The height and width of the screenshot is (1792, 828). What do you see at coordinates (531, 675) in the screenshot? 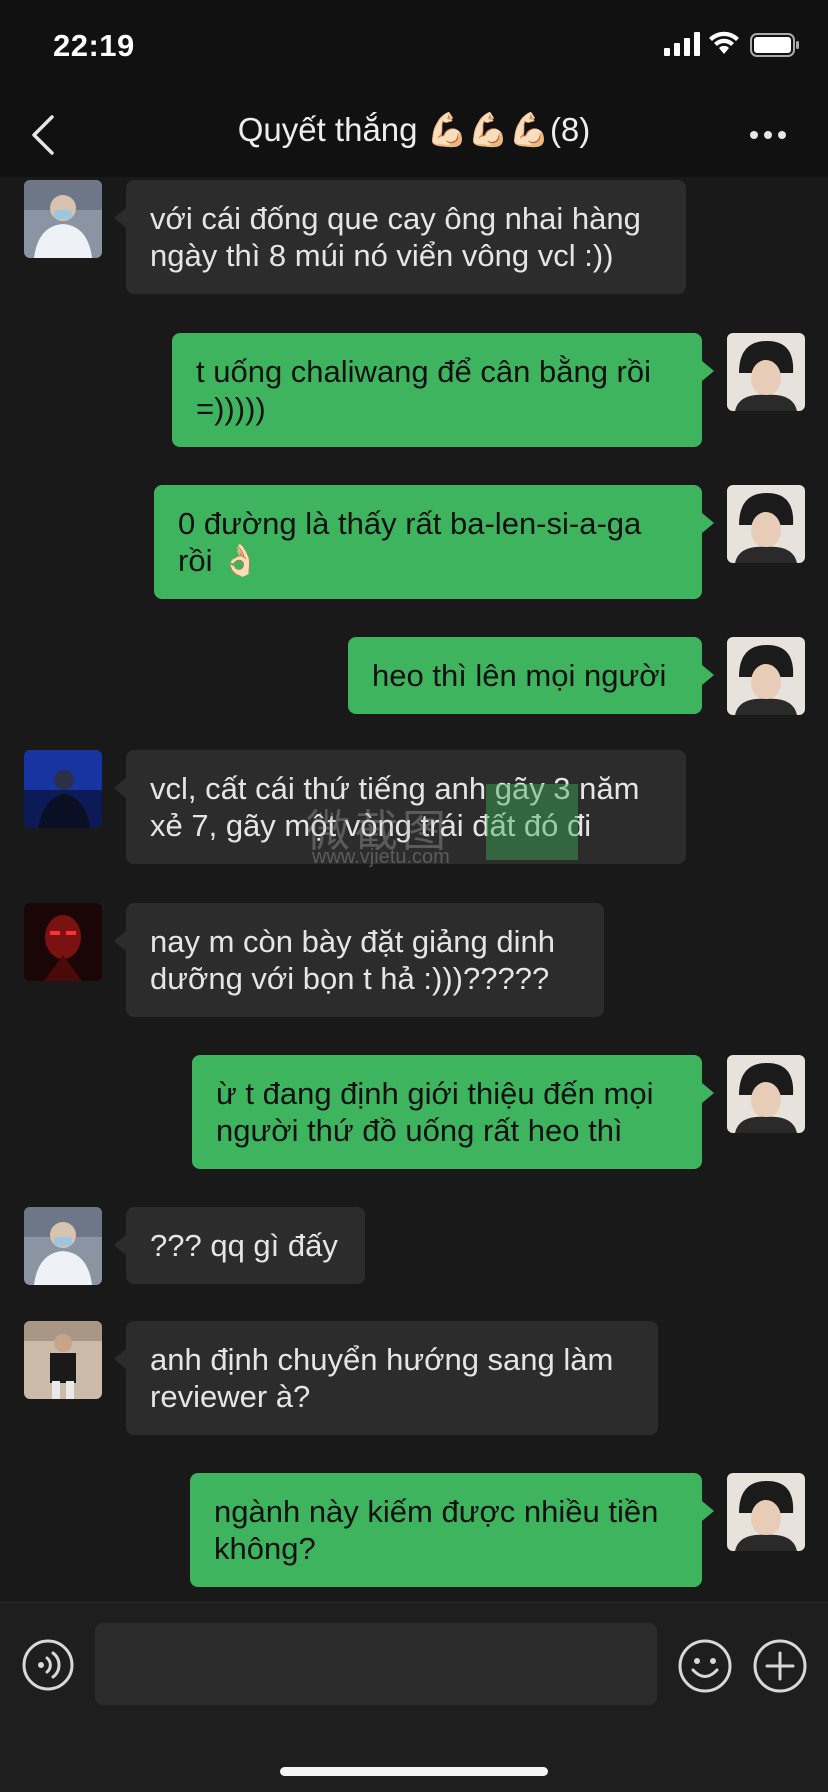
I see `message-bubble: heo thì lên mọi người` at bounding box center [531, 675].